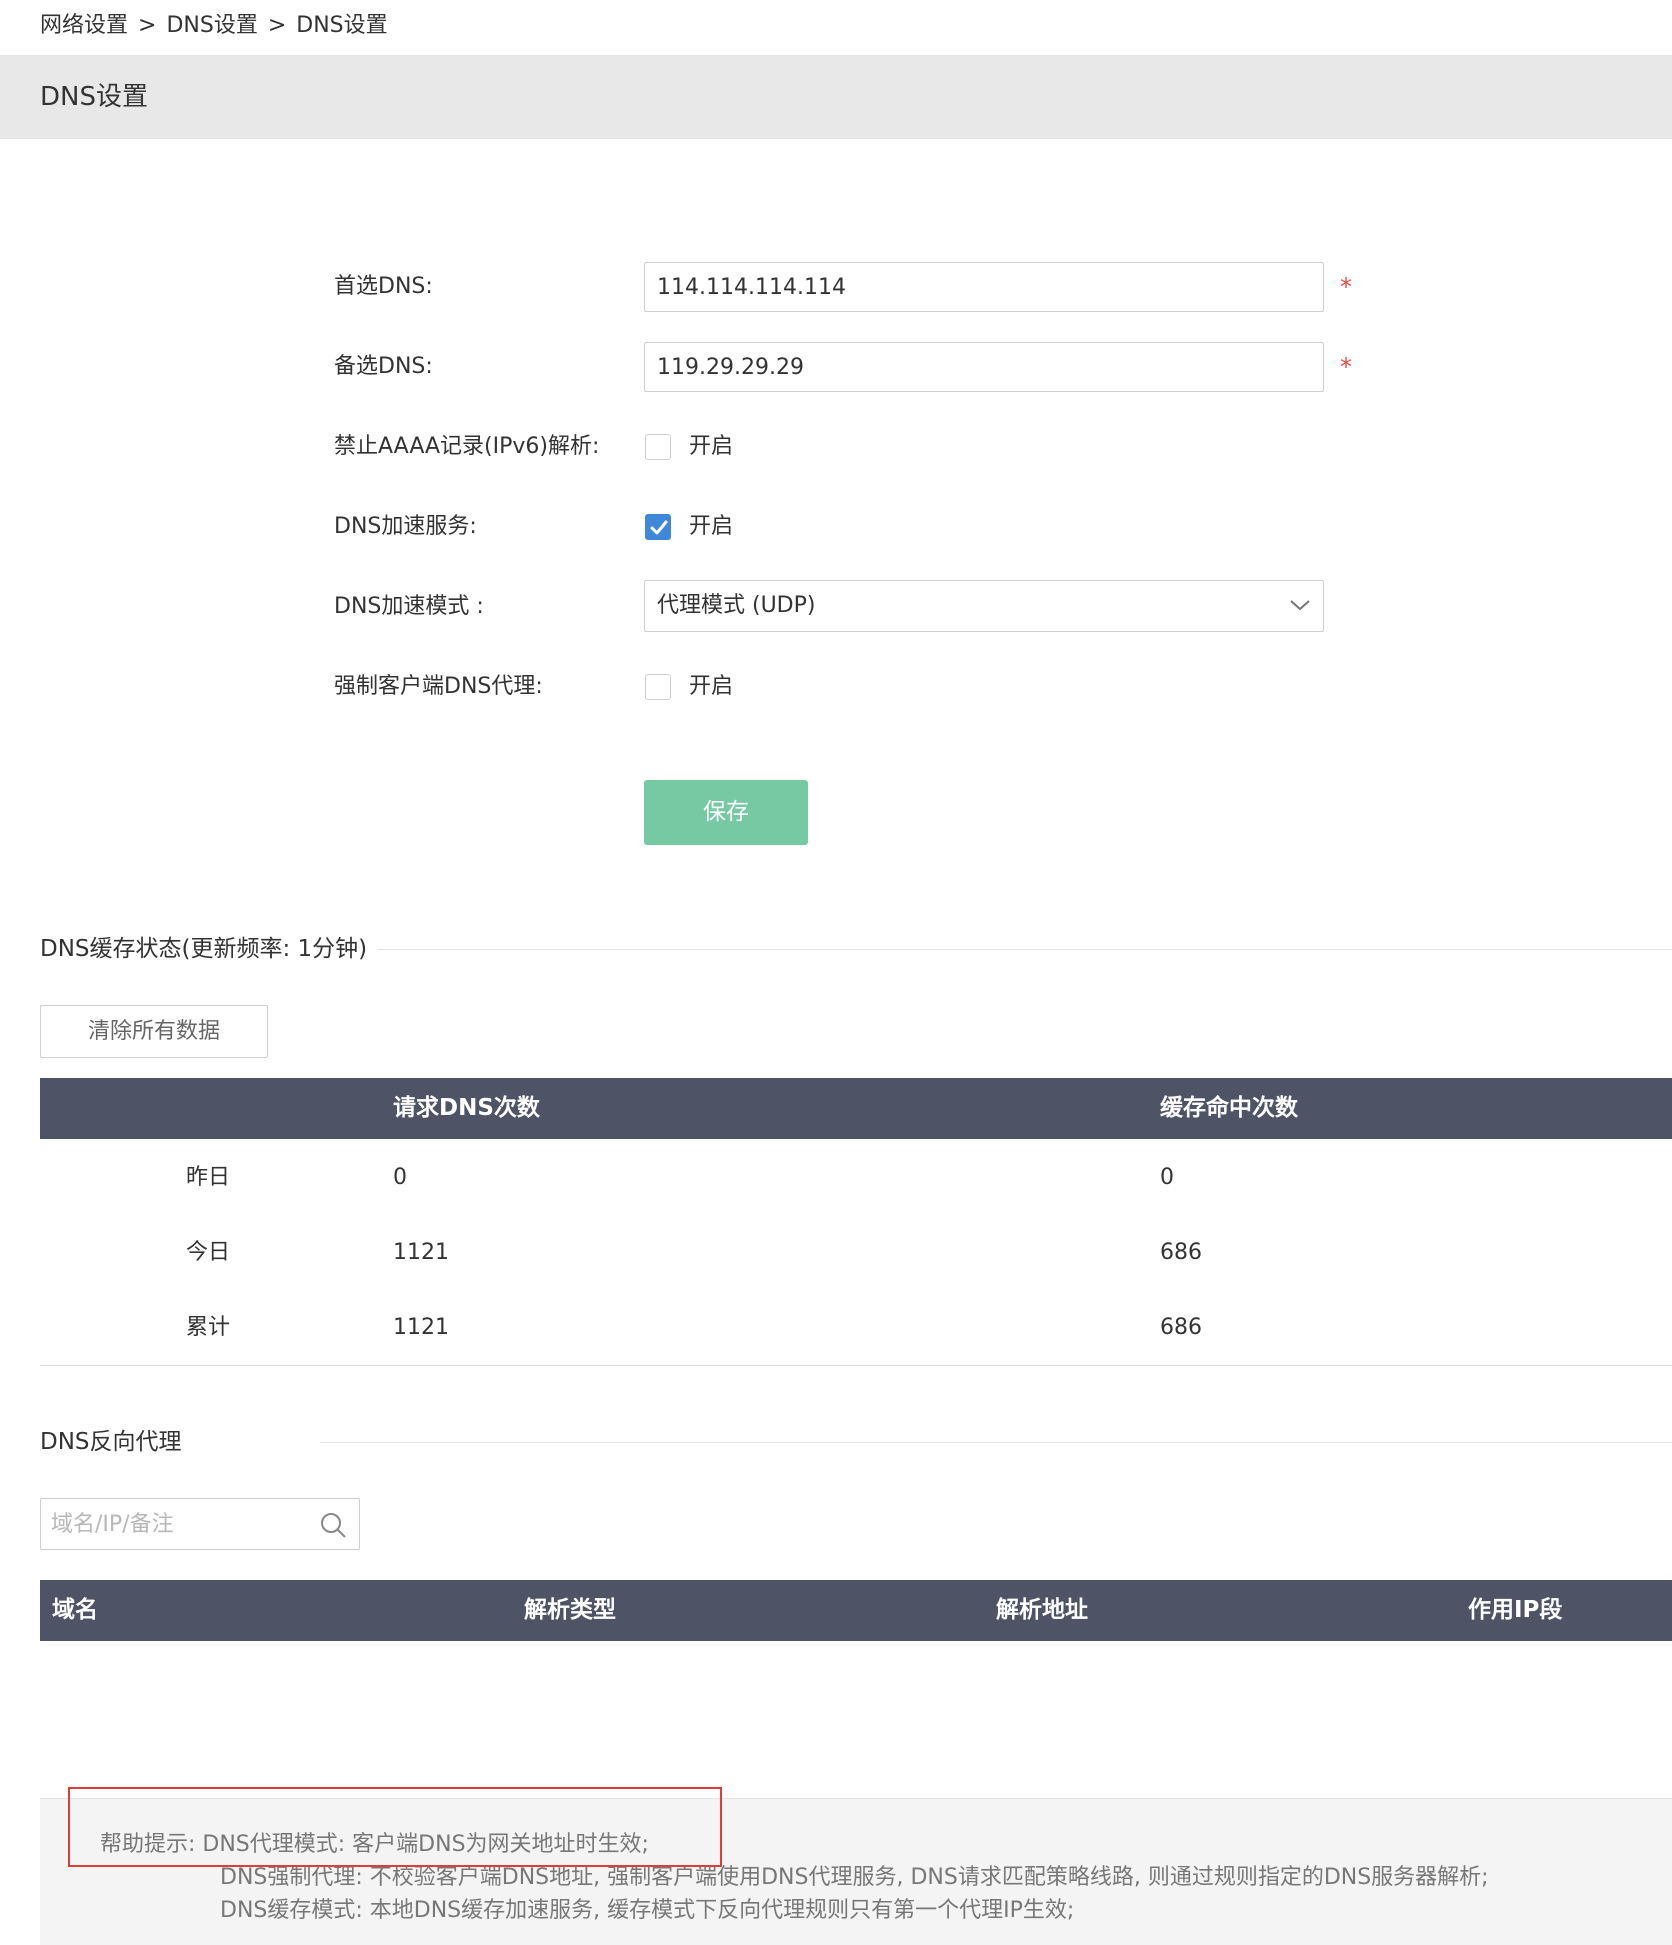 This screenshot has width=1672, height=1945. What do you see at coordinates (856, 1328) in the screenshot?
I see `table-row: 累计 1121 686` at bounding box center [856, 1328].